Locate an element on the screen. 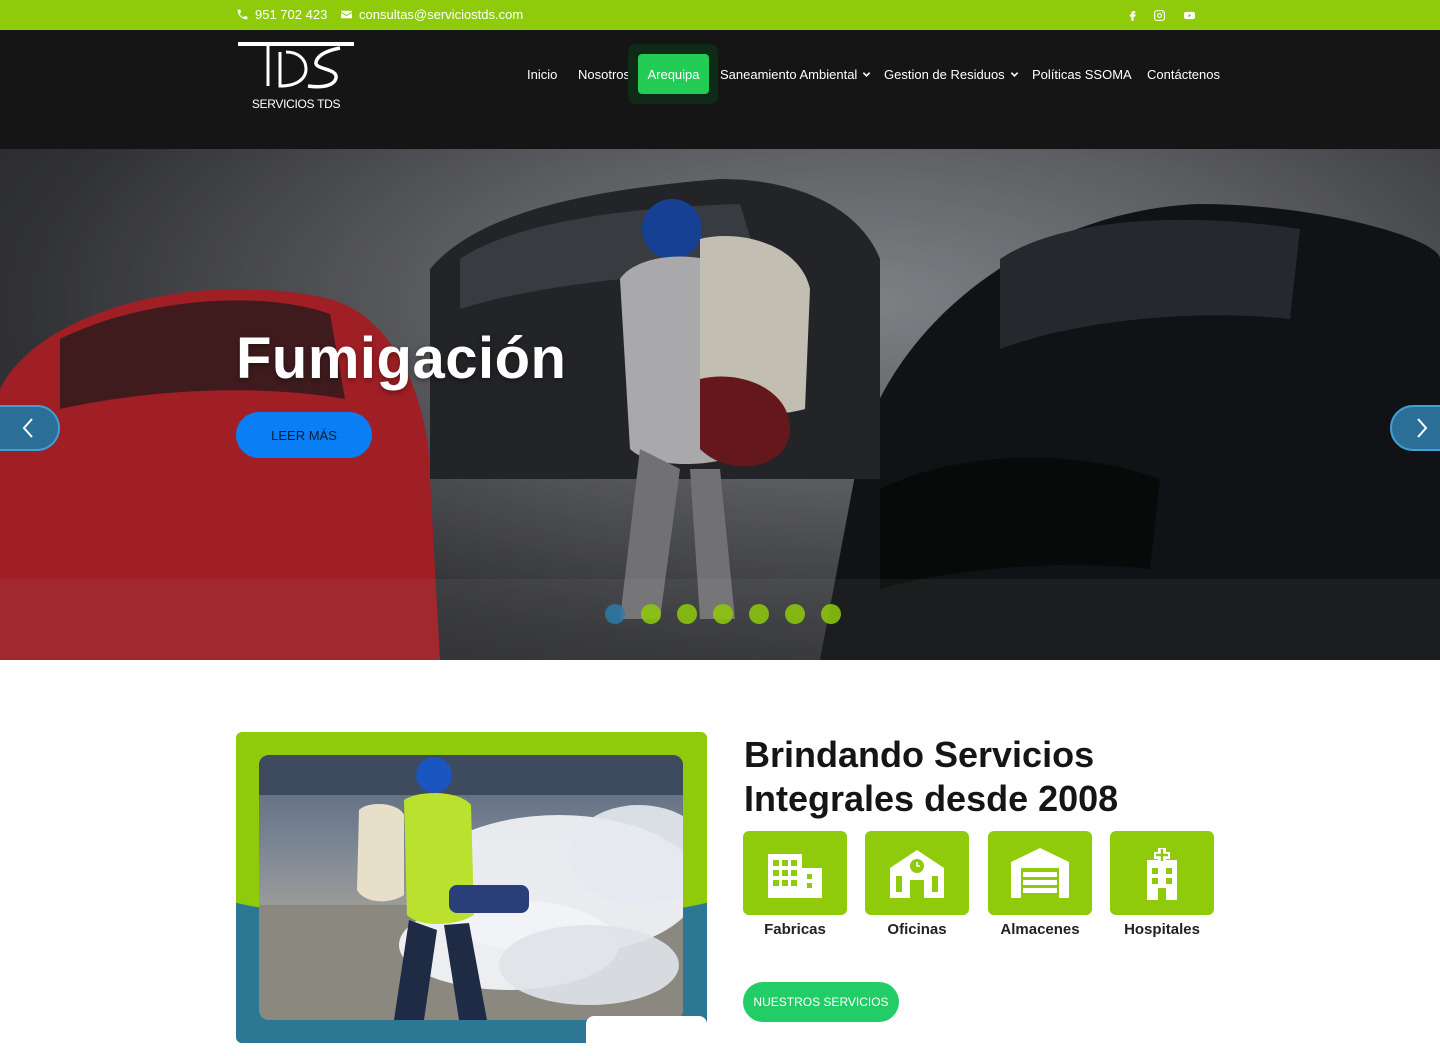 The width and height of the screenshot is (1440, 1056). nav-politicas-ssoma: Políticas SSOMA is located at coordinates (1082, 74).